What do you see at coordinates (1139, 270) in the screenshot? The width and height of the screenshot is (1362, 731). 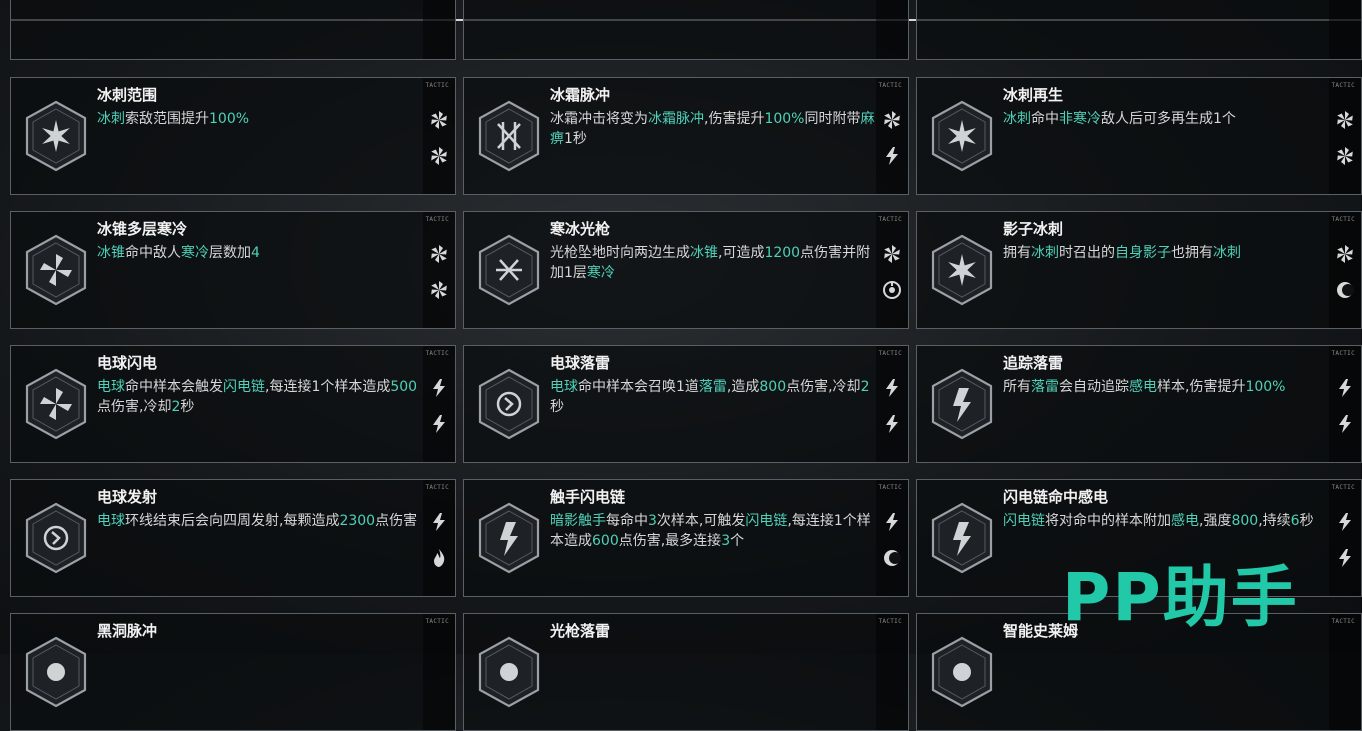 I see `perk-card: 影子冰刺 拥有冰刺时召出的自身影子也拥有冰刺 TACTIC` at bounding box center [1139, 270].